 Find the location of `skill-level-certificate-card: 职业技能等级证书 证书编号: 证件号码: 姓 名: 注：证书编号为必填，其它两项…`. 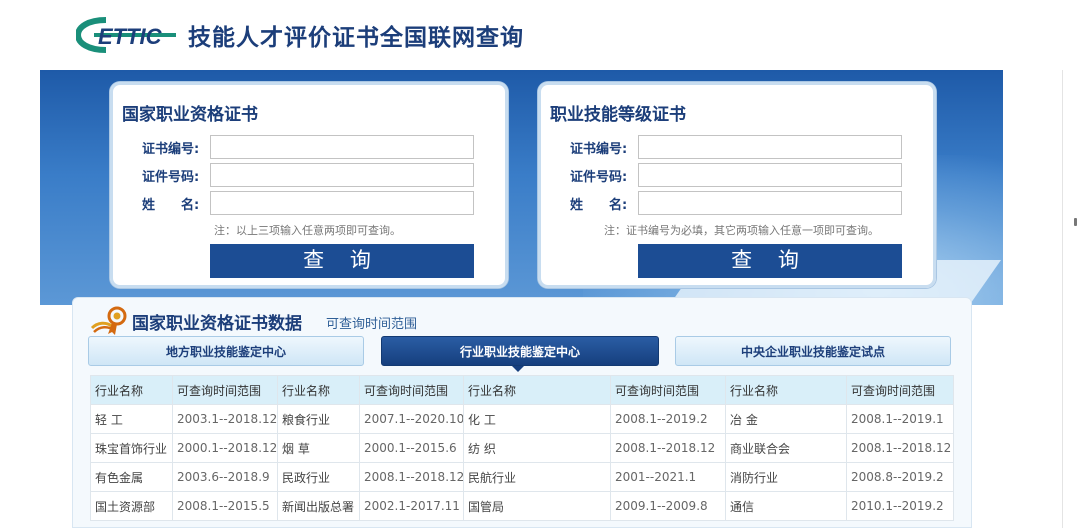

skill-level-certificate-card: 职业技能等级证书 证书编号: 证件号码: 姓 名: 注：证书编号为必填，其它两项… is located at coordinates (737, 185).